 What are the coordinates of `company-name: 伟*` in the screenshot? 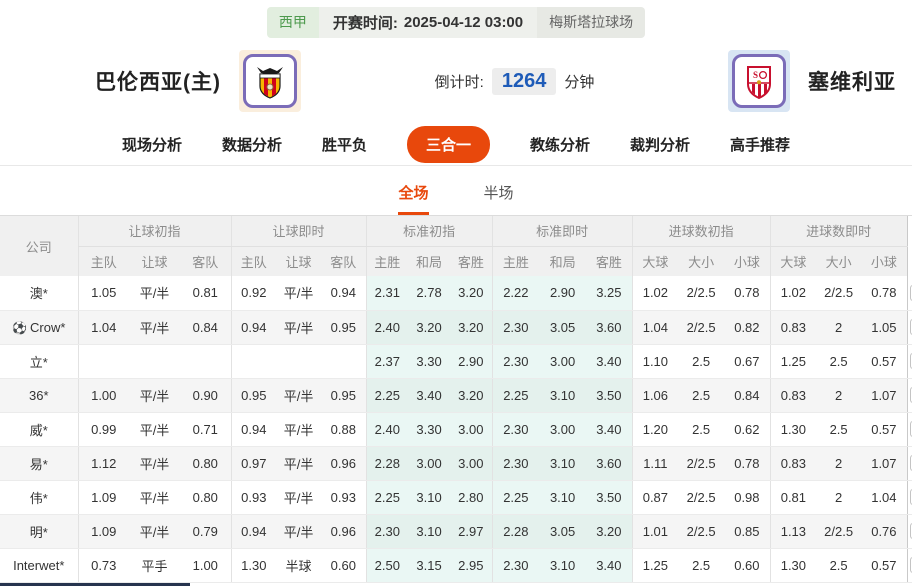 It's located at (39, 497).